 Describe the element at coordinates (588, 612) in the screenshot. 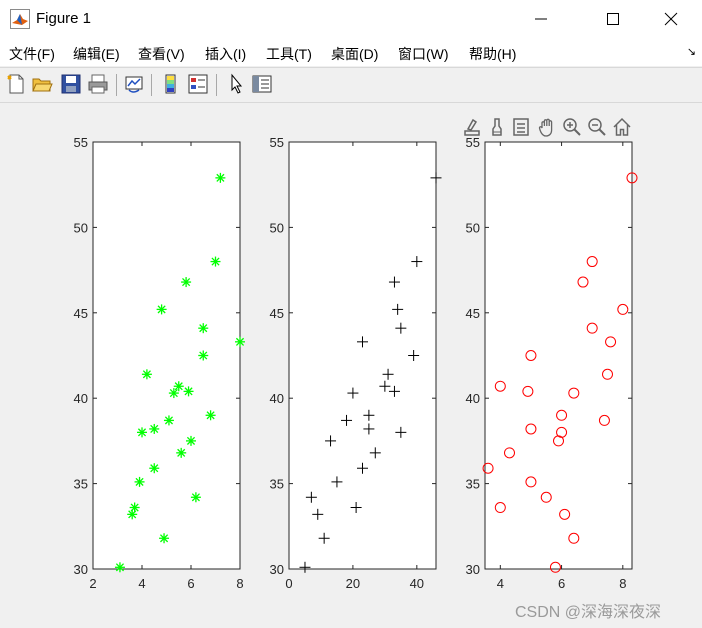

I see `watermark: CSDN @深海深夜深` at that location.